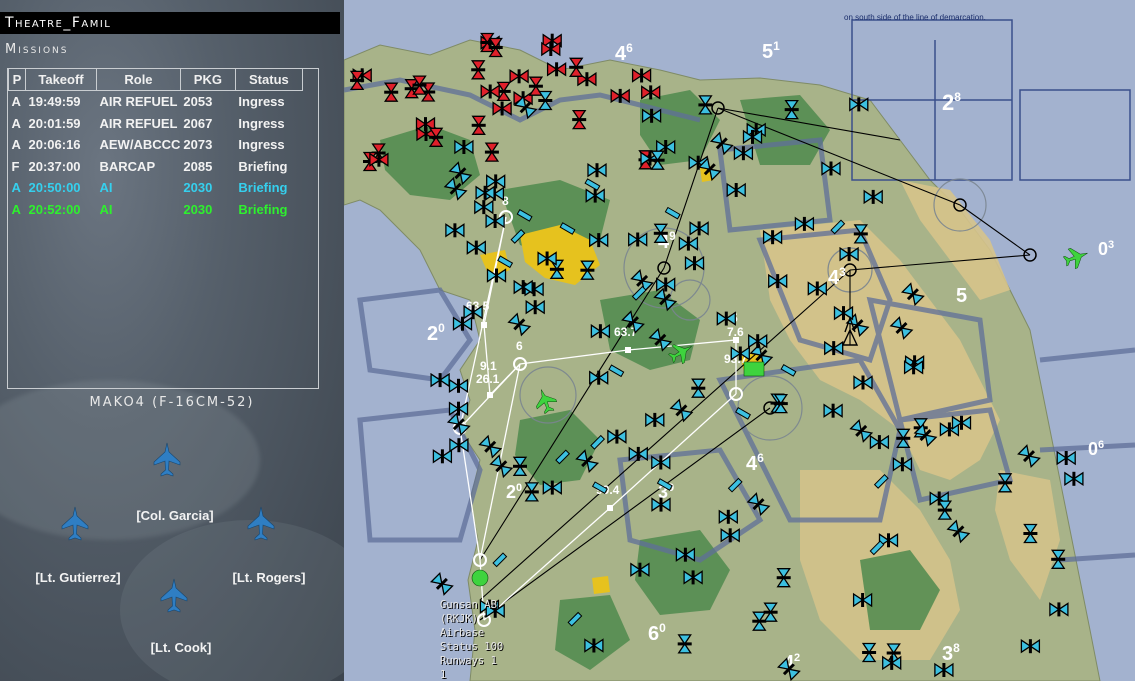 Image resolution: width=1135 pixels, height=681 pixels. Describe the element at coordinates (156, 210) in the screenshot. I see `mission-row: A 20:52:00 AI 2030 Briefing` at that location.